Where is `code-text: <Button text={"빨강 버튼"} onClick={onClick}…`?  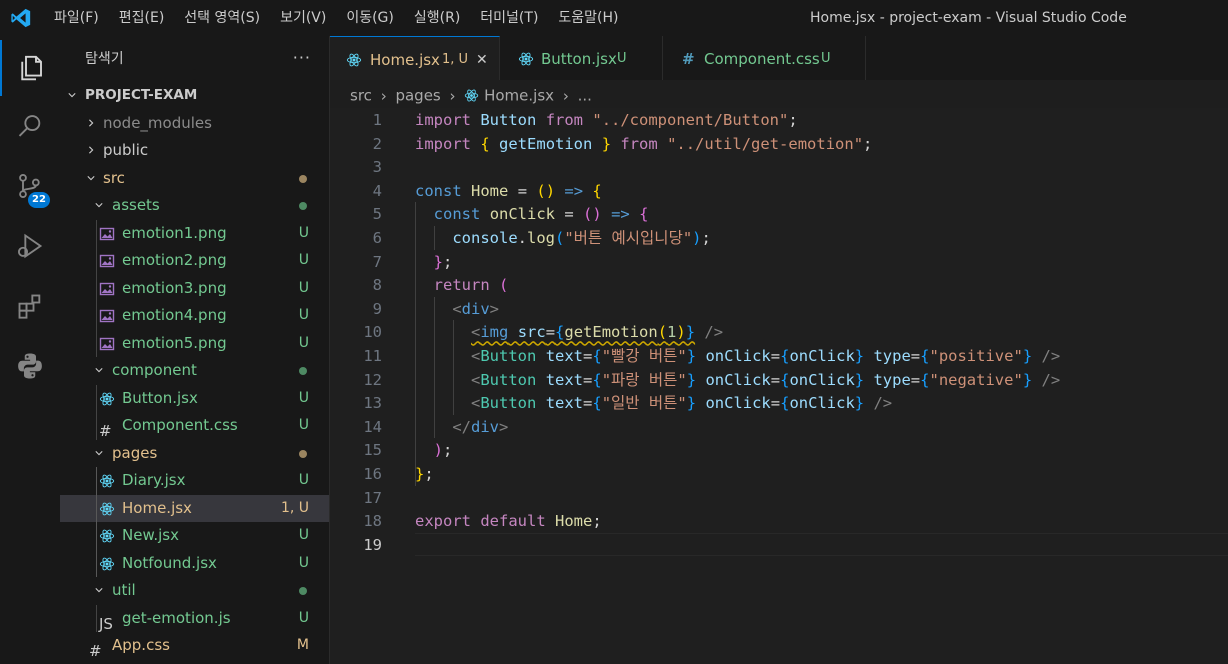
code-text: <Button text={"빨강 버튼"} onClick={onClick}… is located at coordinates (766, 356).